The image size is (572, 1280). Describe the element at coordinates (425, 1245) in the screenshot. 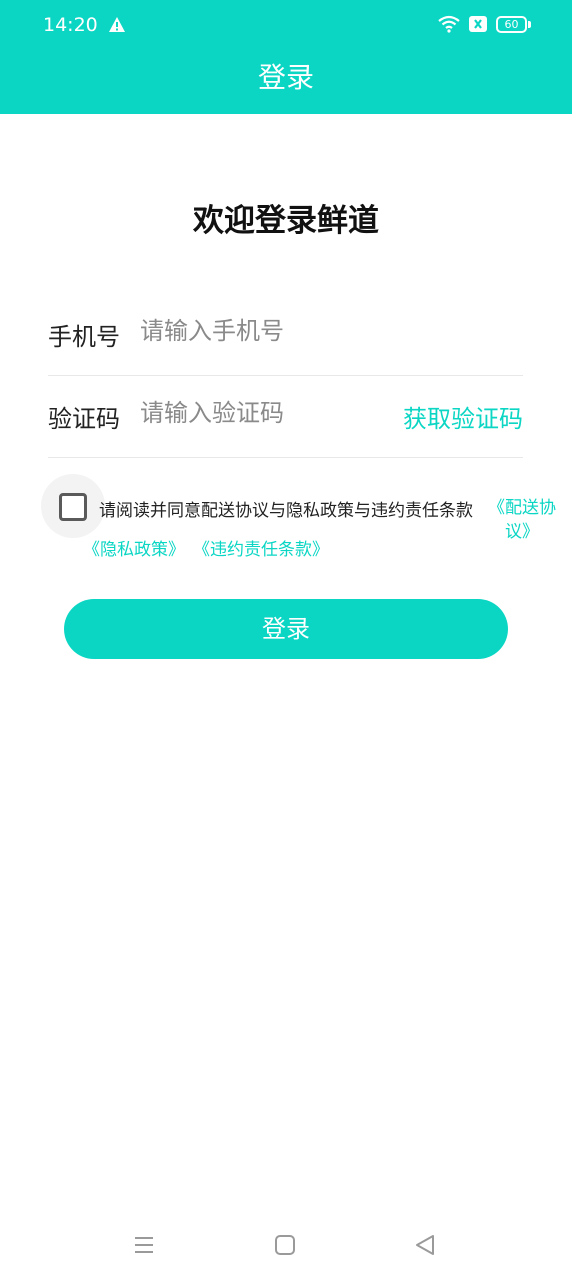

I see `back-icon` at that location.